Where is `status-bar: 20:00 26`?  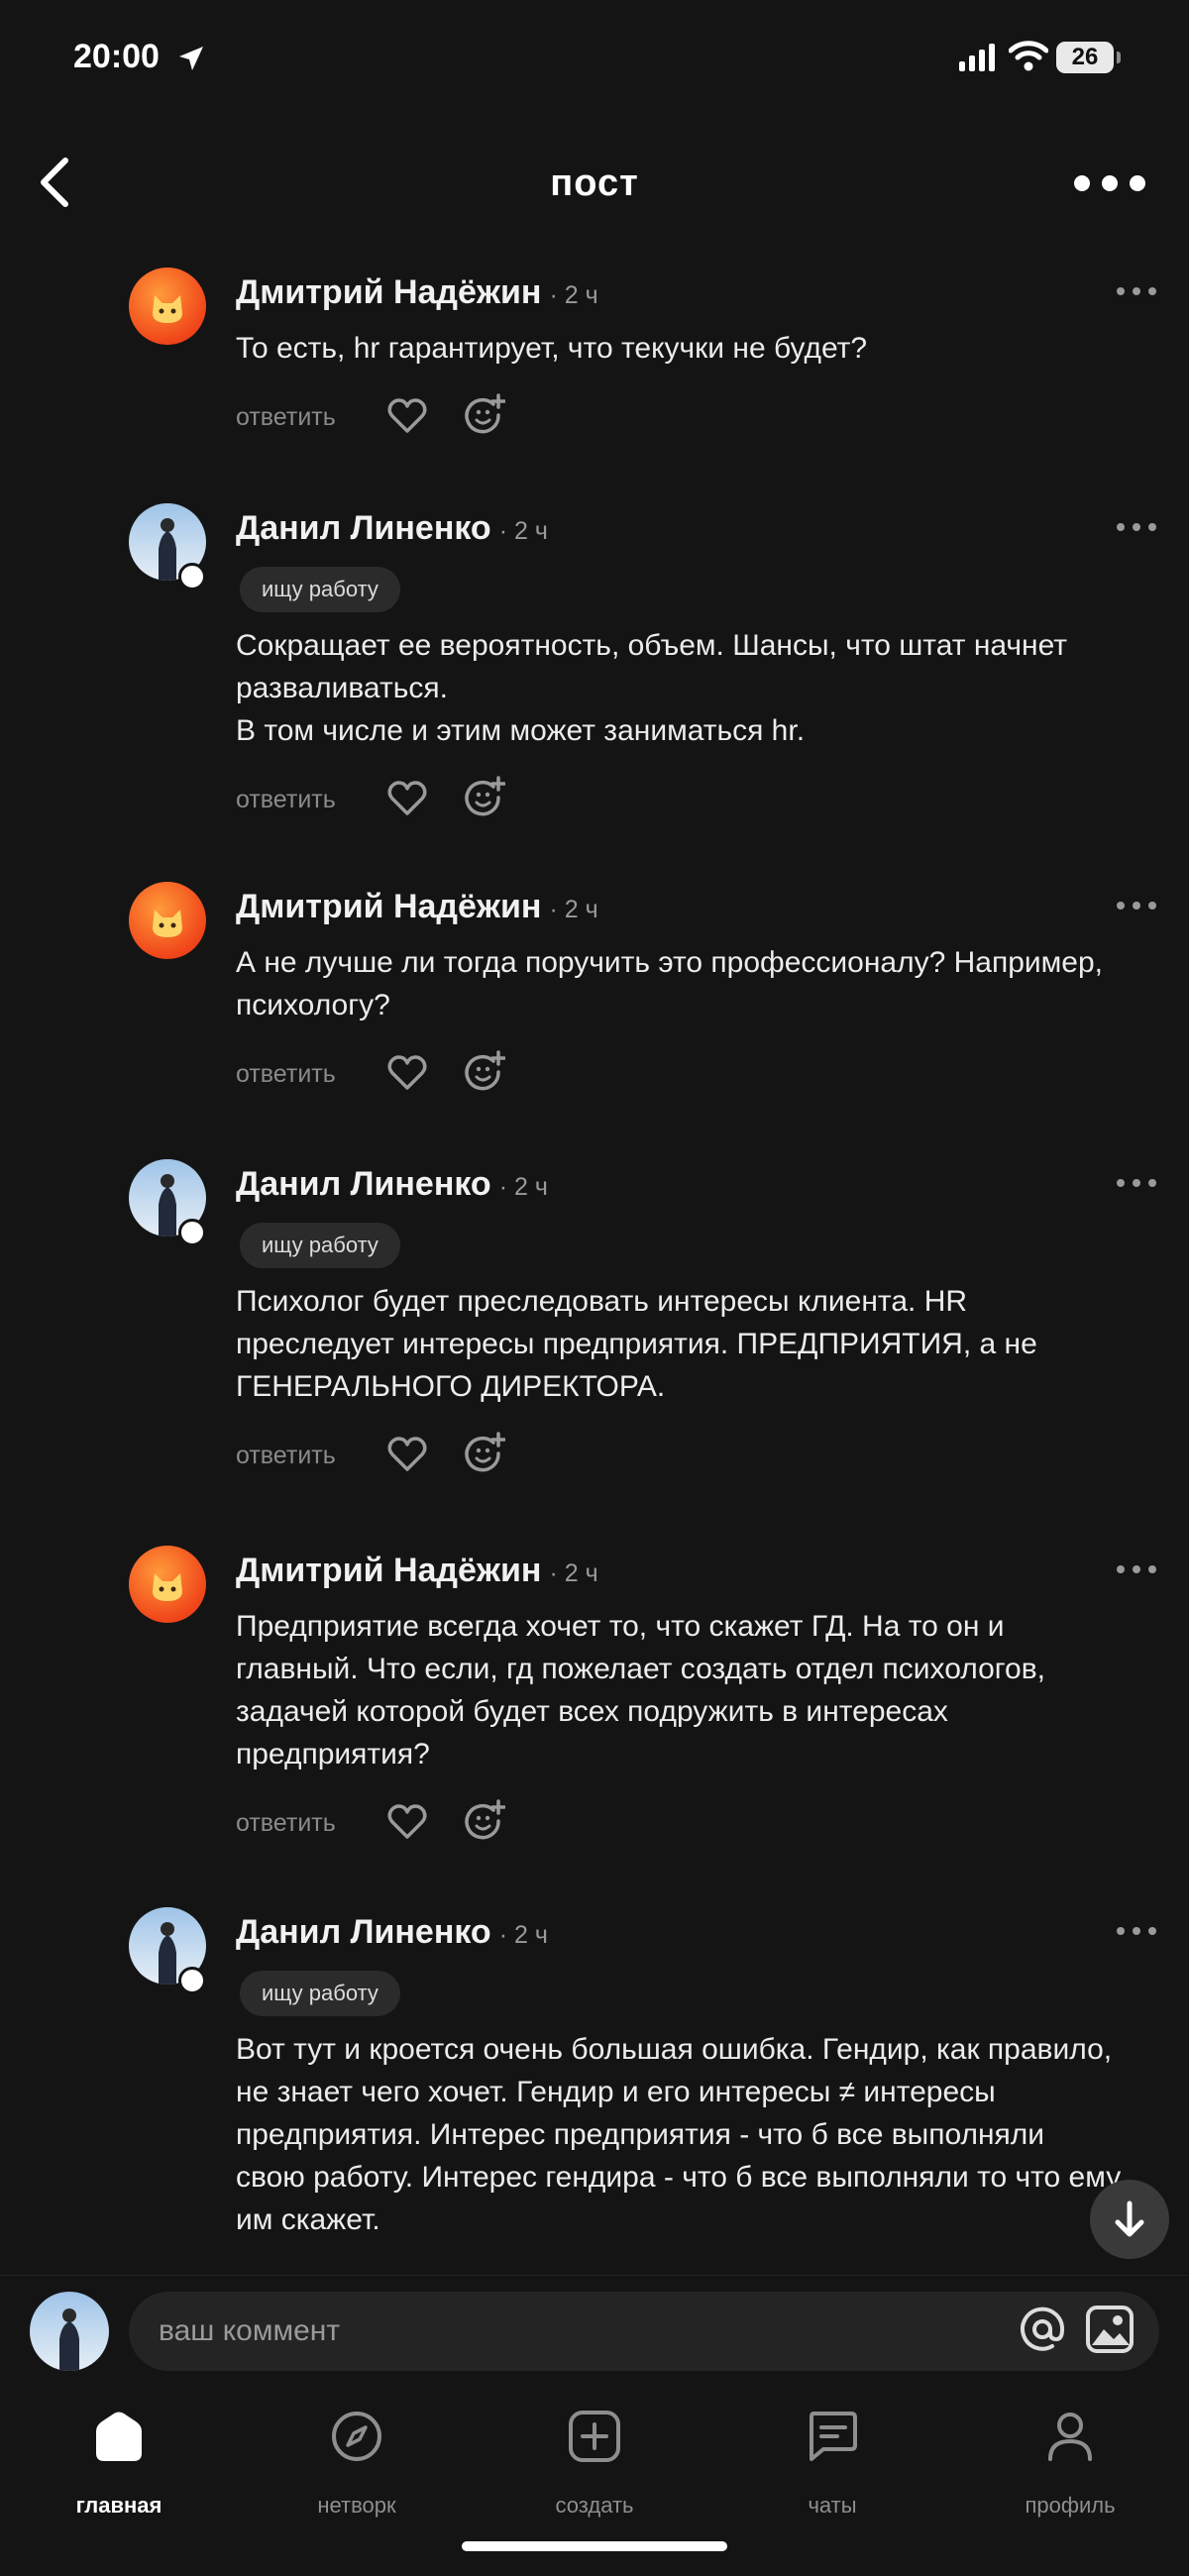
status-bar: 20:00 26 is located at coordinates (594, 59).